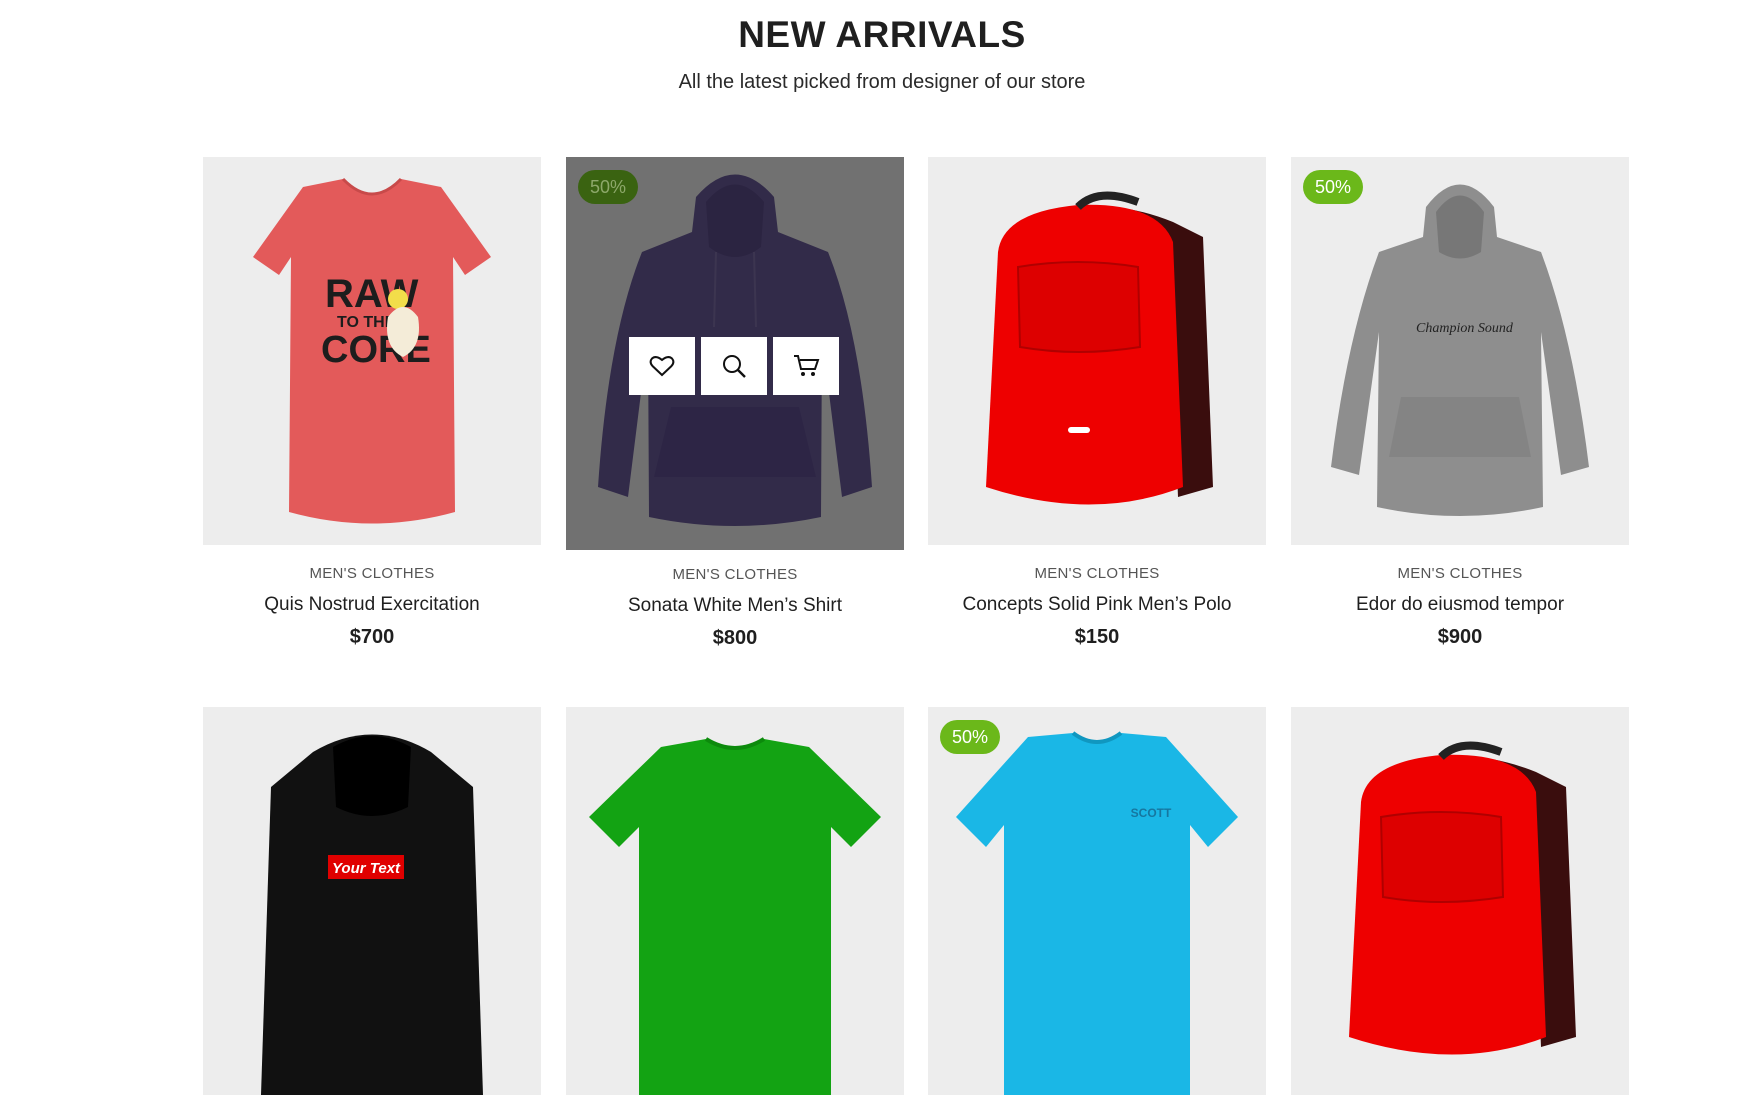 This screenshot has height=1095, width=1764. I want to click on black-hoodie-image: Your Text, so click(372, 914).